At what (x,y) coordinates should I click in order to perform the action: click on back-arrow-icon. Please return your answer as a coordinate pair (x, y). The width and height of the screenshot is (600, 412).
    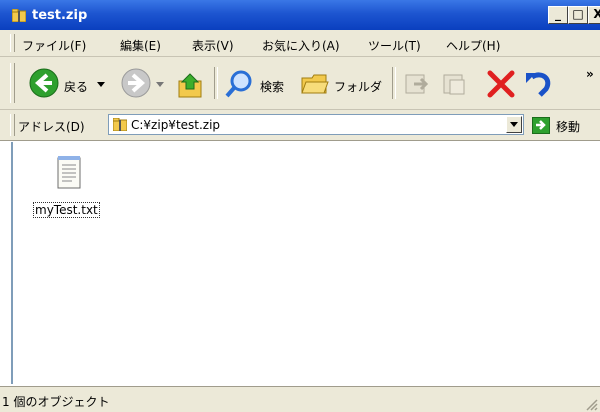
    Looking at the image, I should click on (44, 83).